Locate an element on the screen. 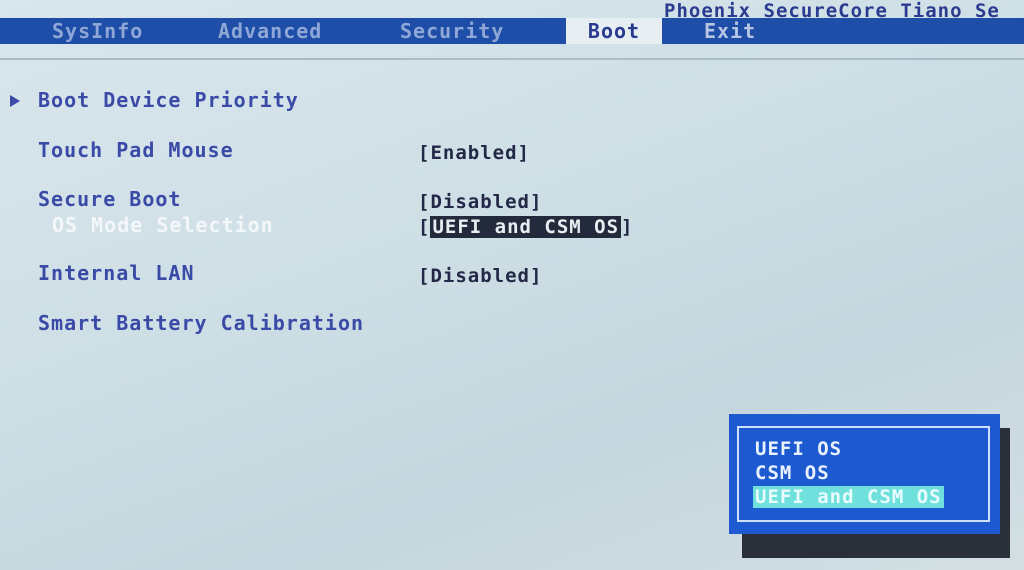 The height and width of the screenshot is (570, 1024). smart-battery-calibration-item: Smart Battery Calibration is located at coordinates (201, 323).